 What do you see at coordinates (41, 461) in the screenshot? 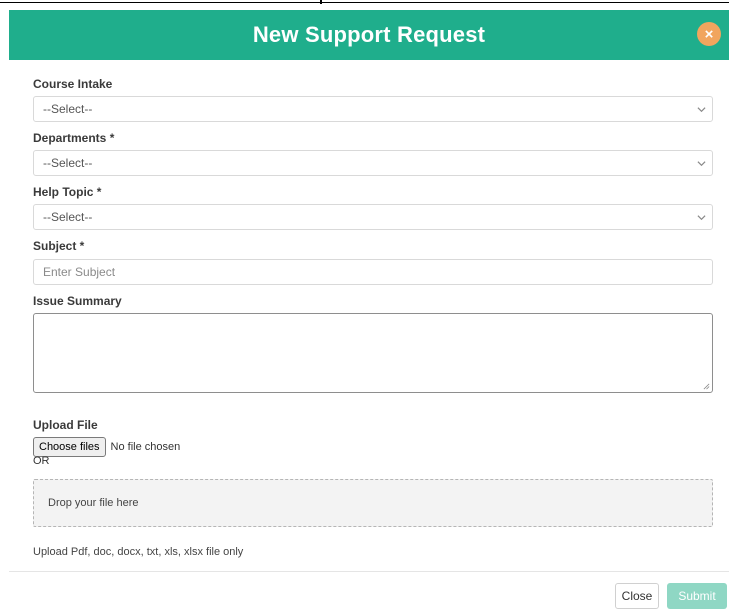
I see `or-separator: OR` at bounding box center [41, 461].